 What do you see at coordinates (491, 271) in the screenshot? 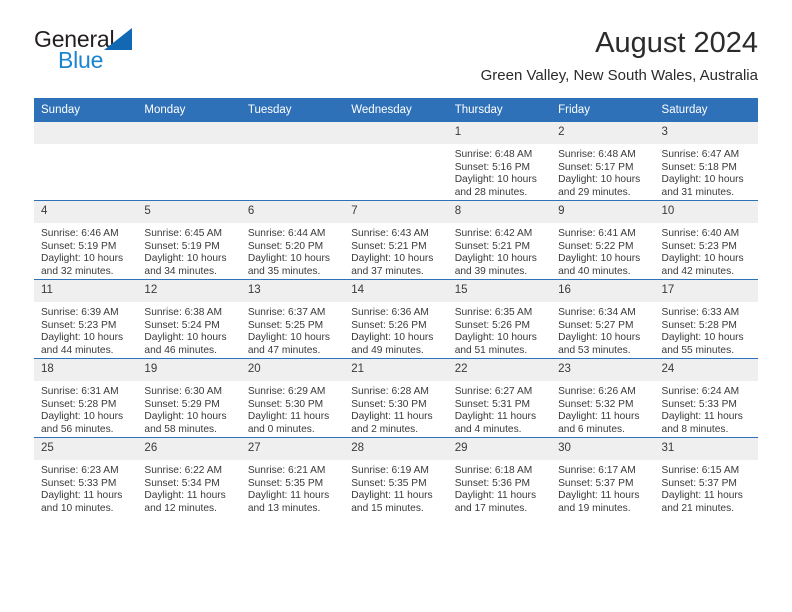
I see `daylight-duration-line2: and 39 minutes.` at bounding box center [491, 271].